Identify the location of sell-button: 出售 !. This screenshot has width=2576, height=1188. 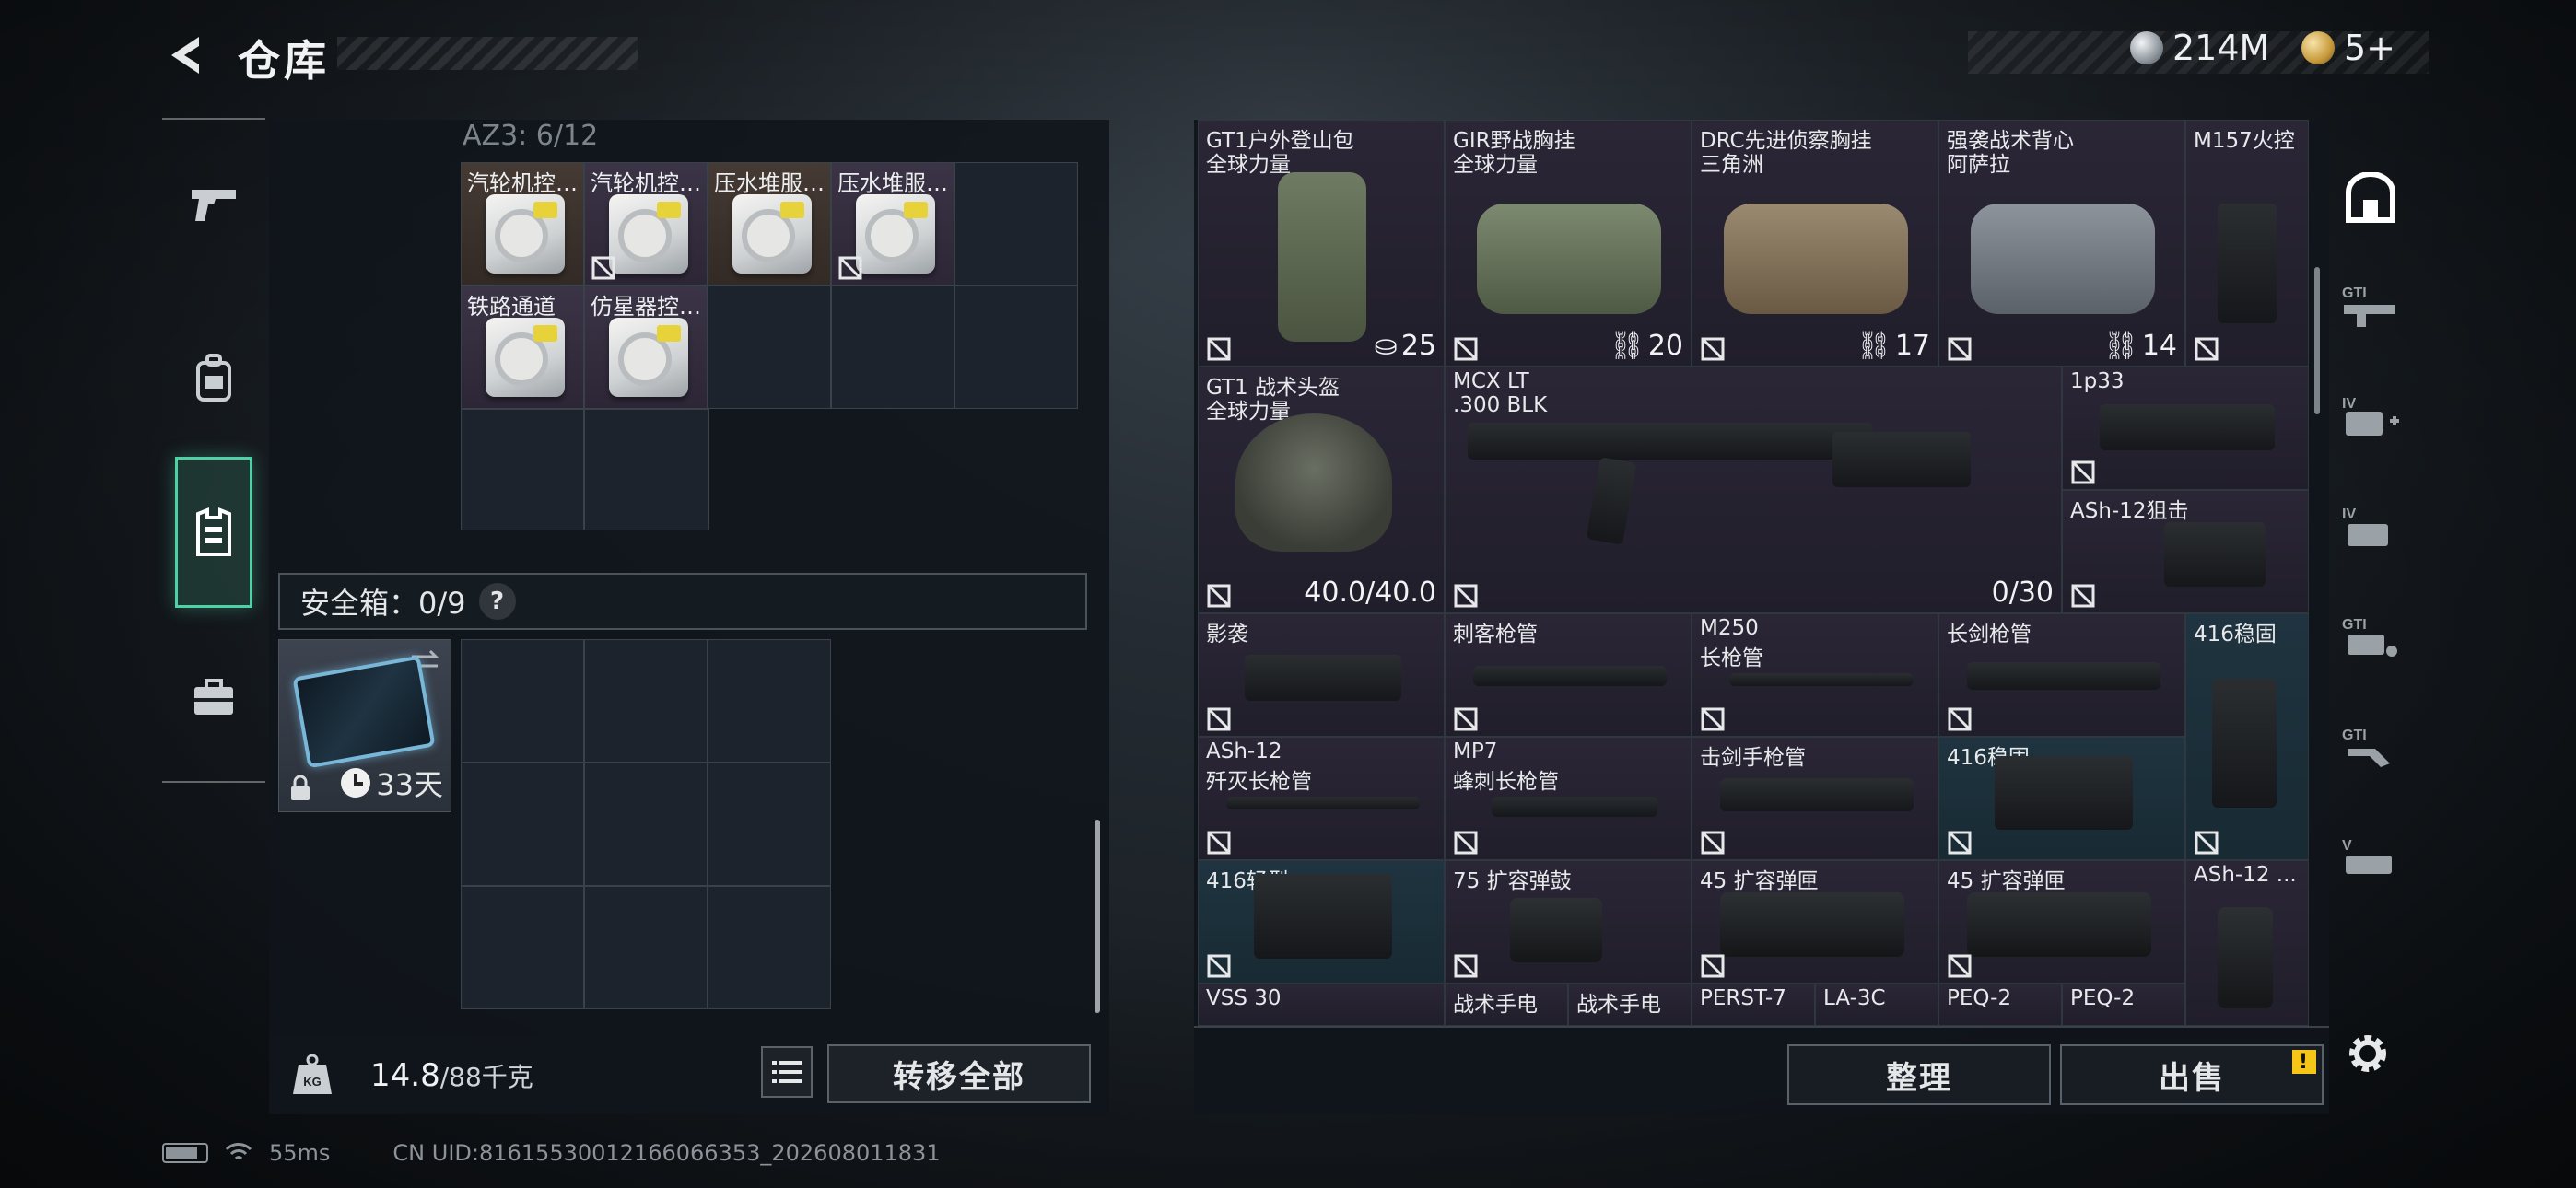
(2192, 1074).